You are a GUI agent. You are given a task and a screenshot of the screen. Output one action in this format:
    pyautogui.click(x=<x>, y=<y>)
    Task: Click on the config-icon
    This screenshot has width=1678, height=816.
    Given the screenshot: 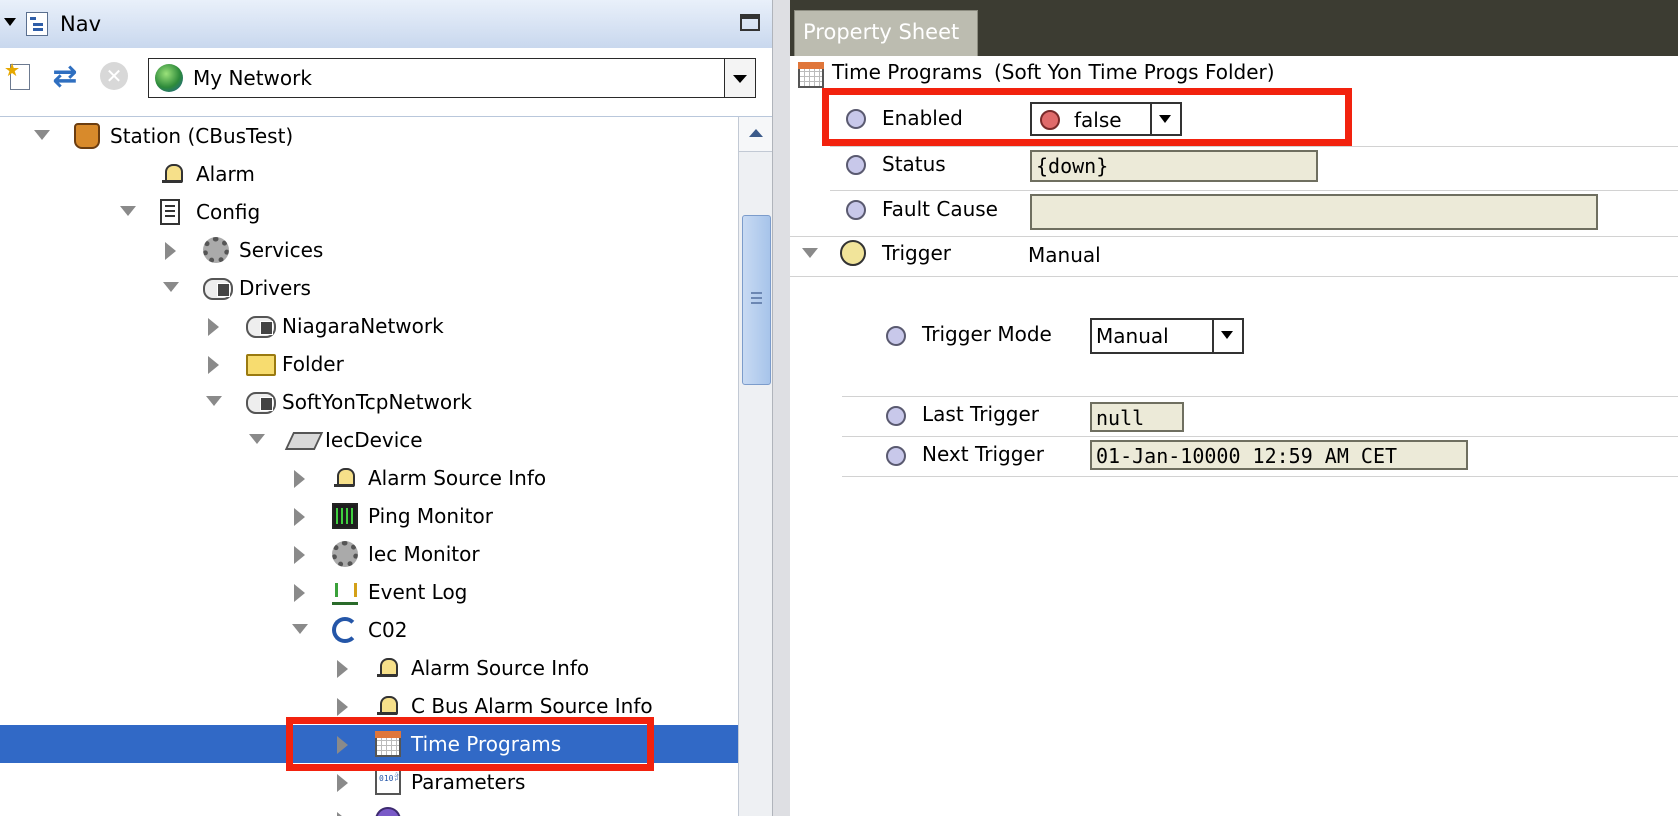 What is the action you would take?
    pyautogui.click(x=170, y=212)
    